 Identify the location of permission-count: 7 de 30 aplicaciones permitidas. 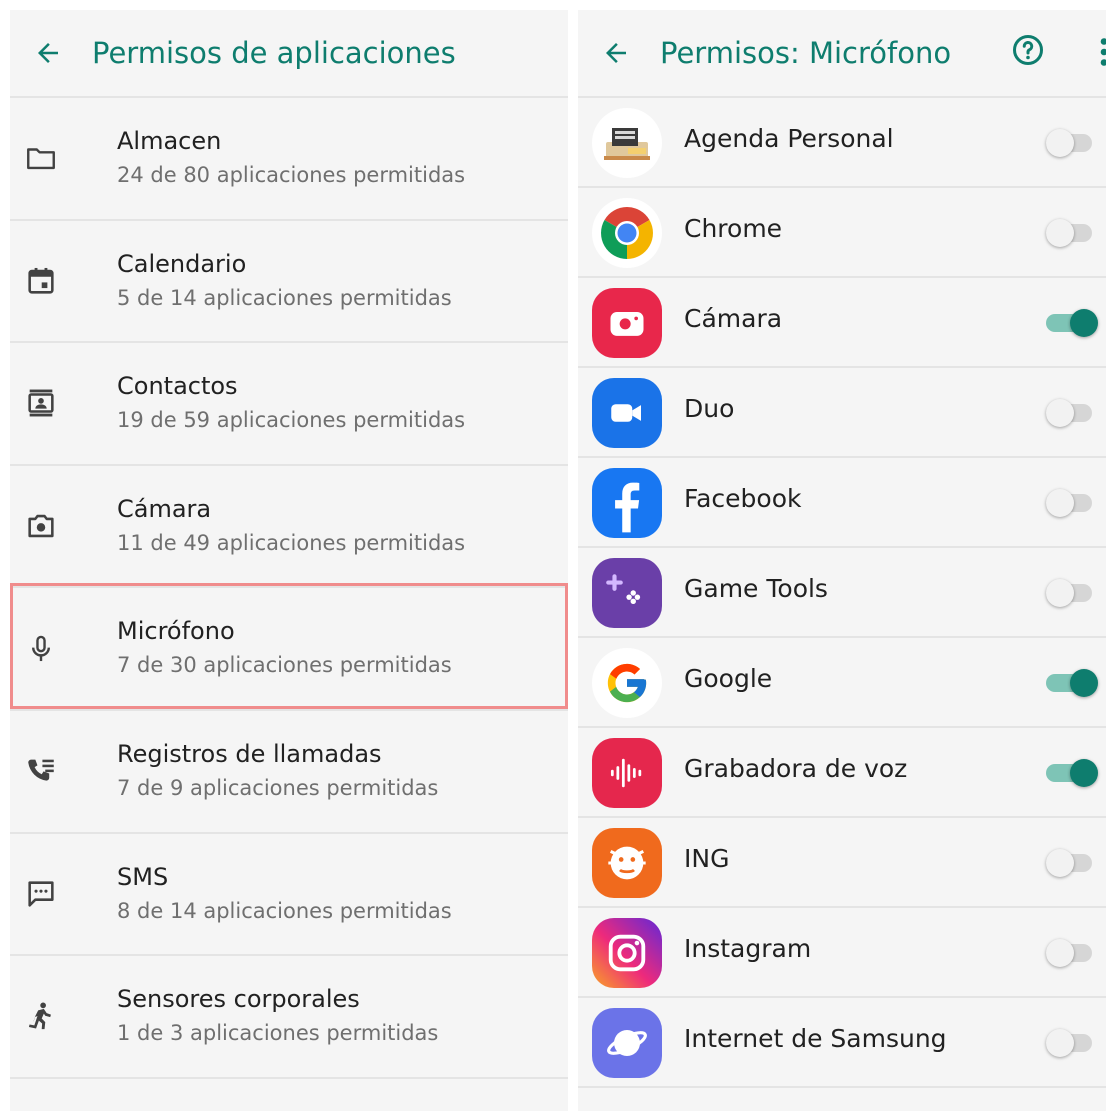
(284, 665).